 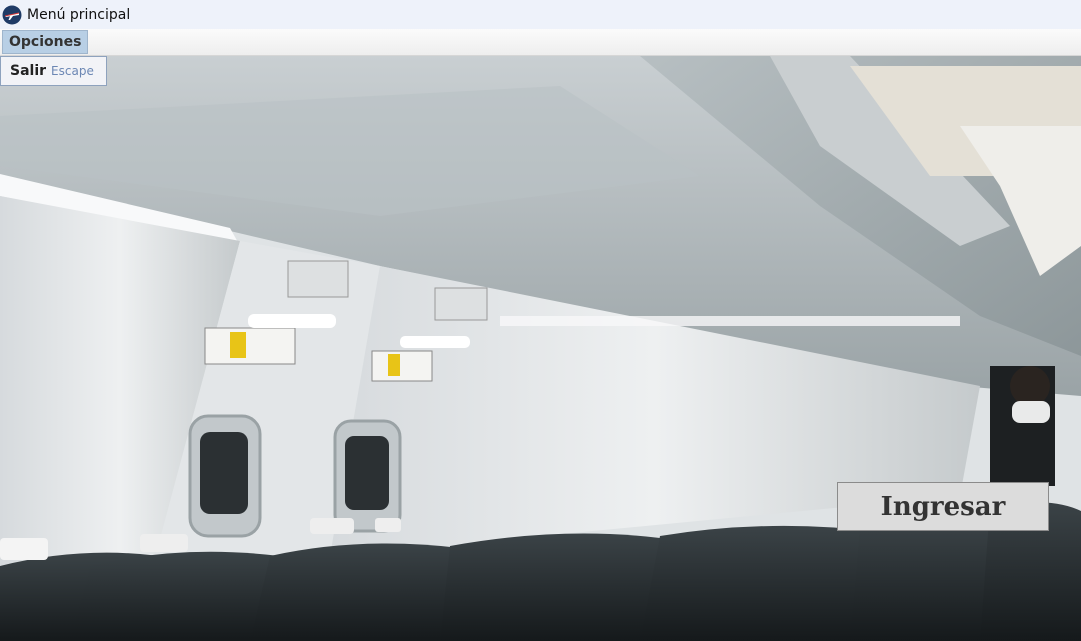 What do you see at coordinates (12, 15) in the screenshot?
I see `airplane-app-icon` at bounding box center [12, 15].